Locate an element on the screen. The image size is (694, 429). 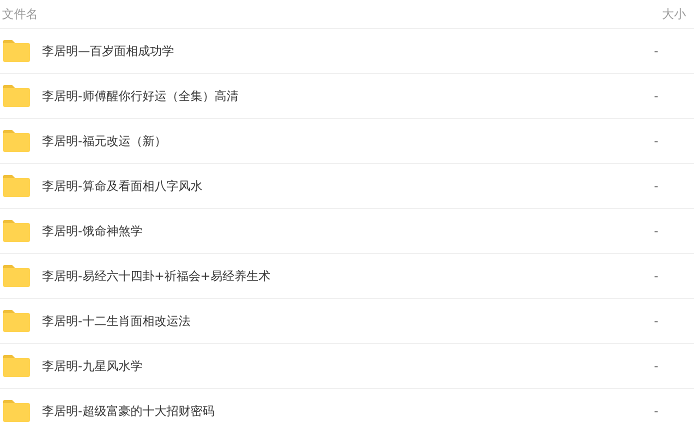
folder-name: 李居明-算命及看面相八字风水 is located at coordinates (122, 186).